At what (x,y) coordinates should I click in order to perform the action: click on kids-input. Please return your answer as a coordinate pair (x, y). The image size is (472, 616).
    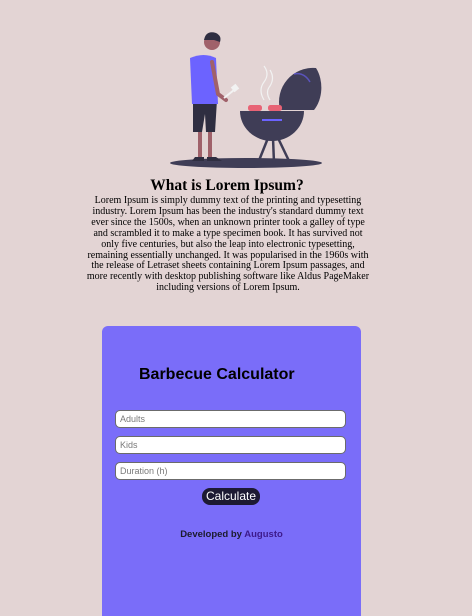
    Looking at the image, I should click on (230, 445).